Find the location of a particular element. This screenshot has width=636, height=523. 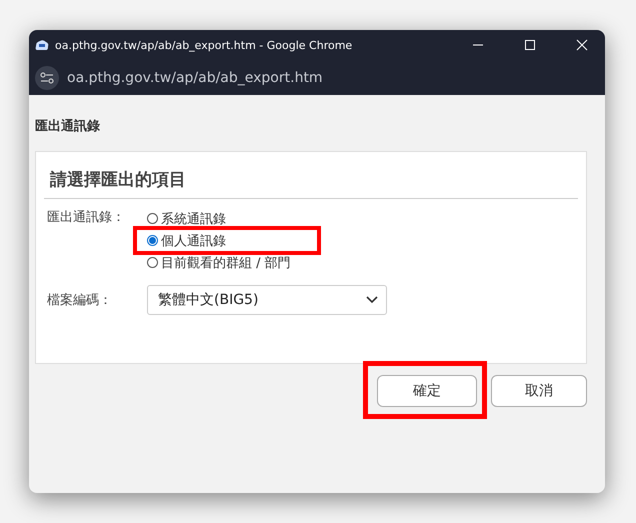

dialog-button: 取消 is located at coordinates (539, 391).